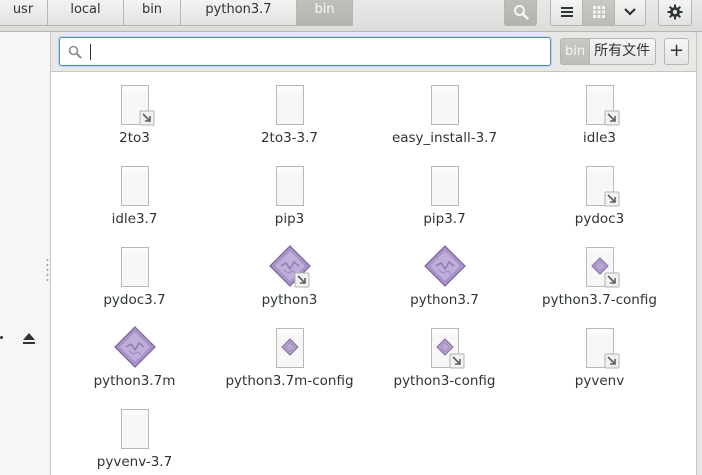  Describe the element at coordinates (289, 219) in the screenshot. I see `file-name-label: pip3` at that location.